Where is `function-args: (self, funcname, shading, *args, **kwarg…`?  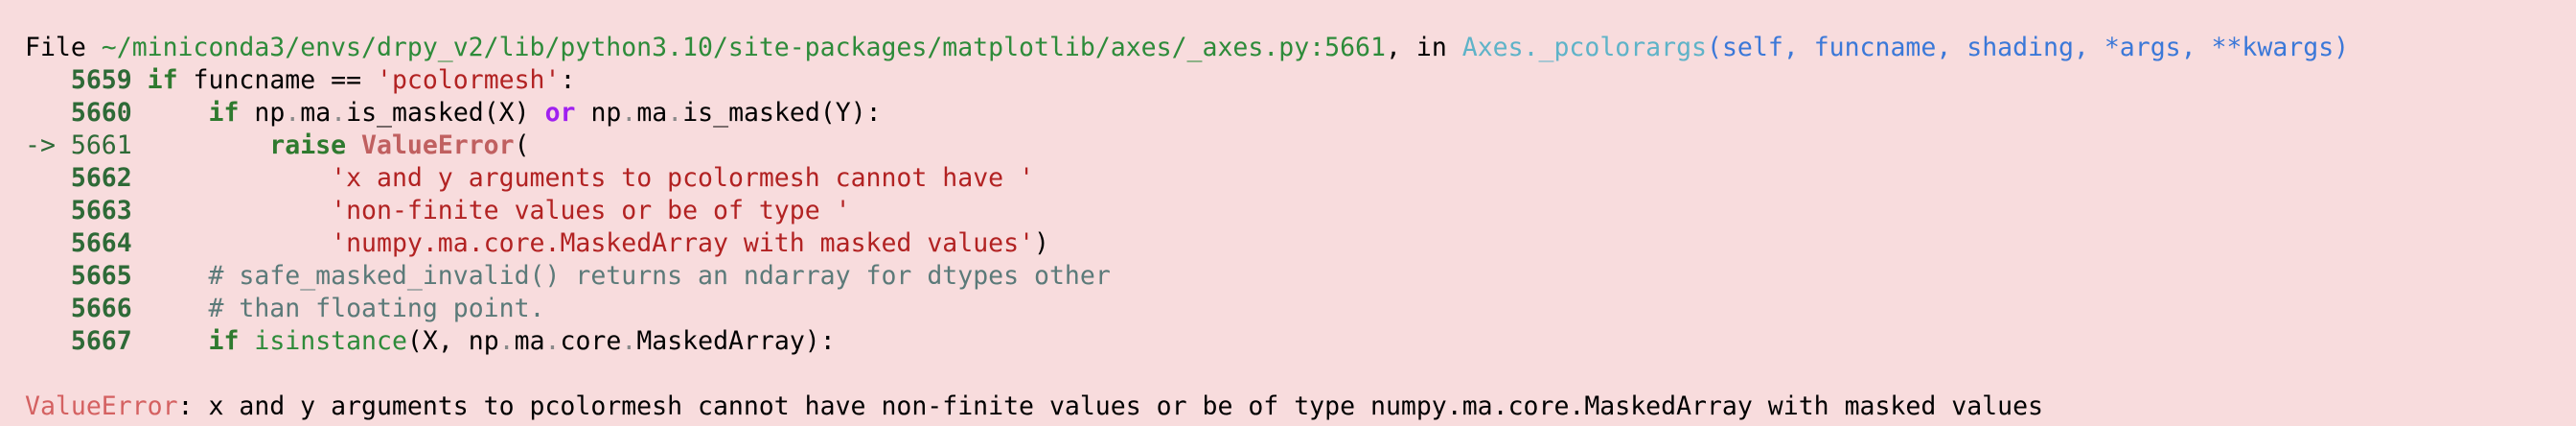 function-args: (self, funcname, shading, *args, **kwarg… is located at coordinates (2028, 47).